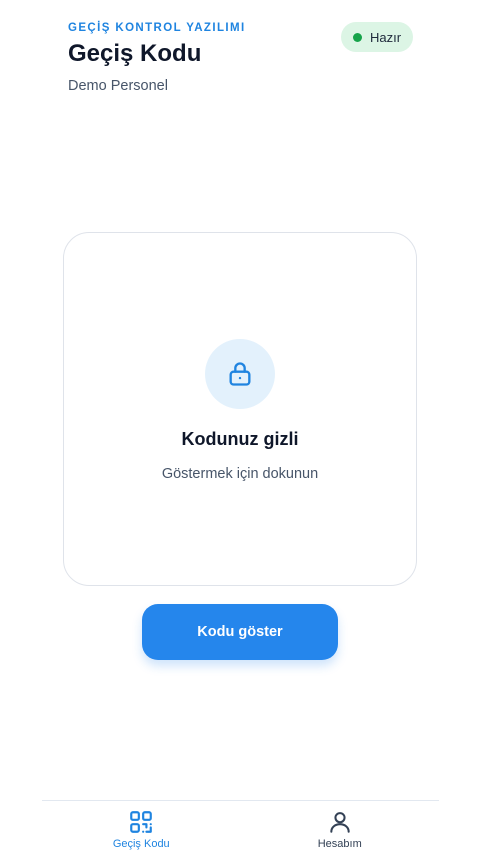  Describe the element at coordinates (240, 474) in the screenshot. I see `card-hint: Göstermek için dokunun` at that location.